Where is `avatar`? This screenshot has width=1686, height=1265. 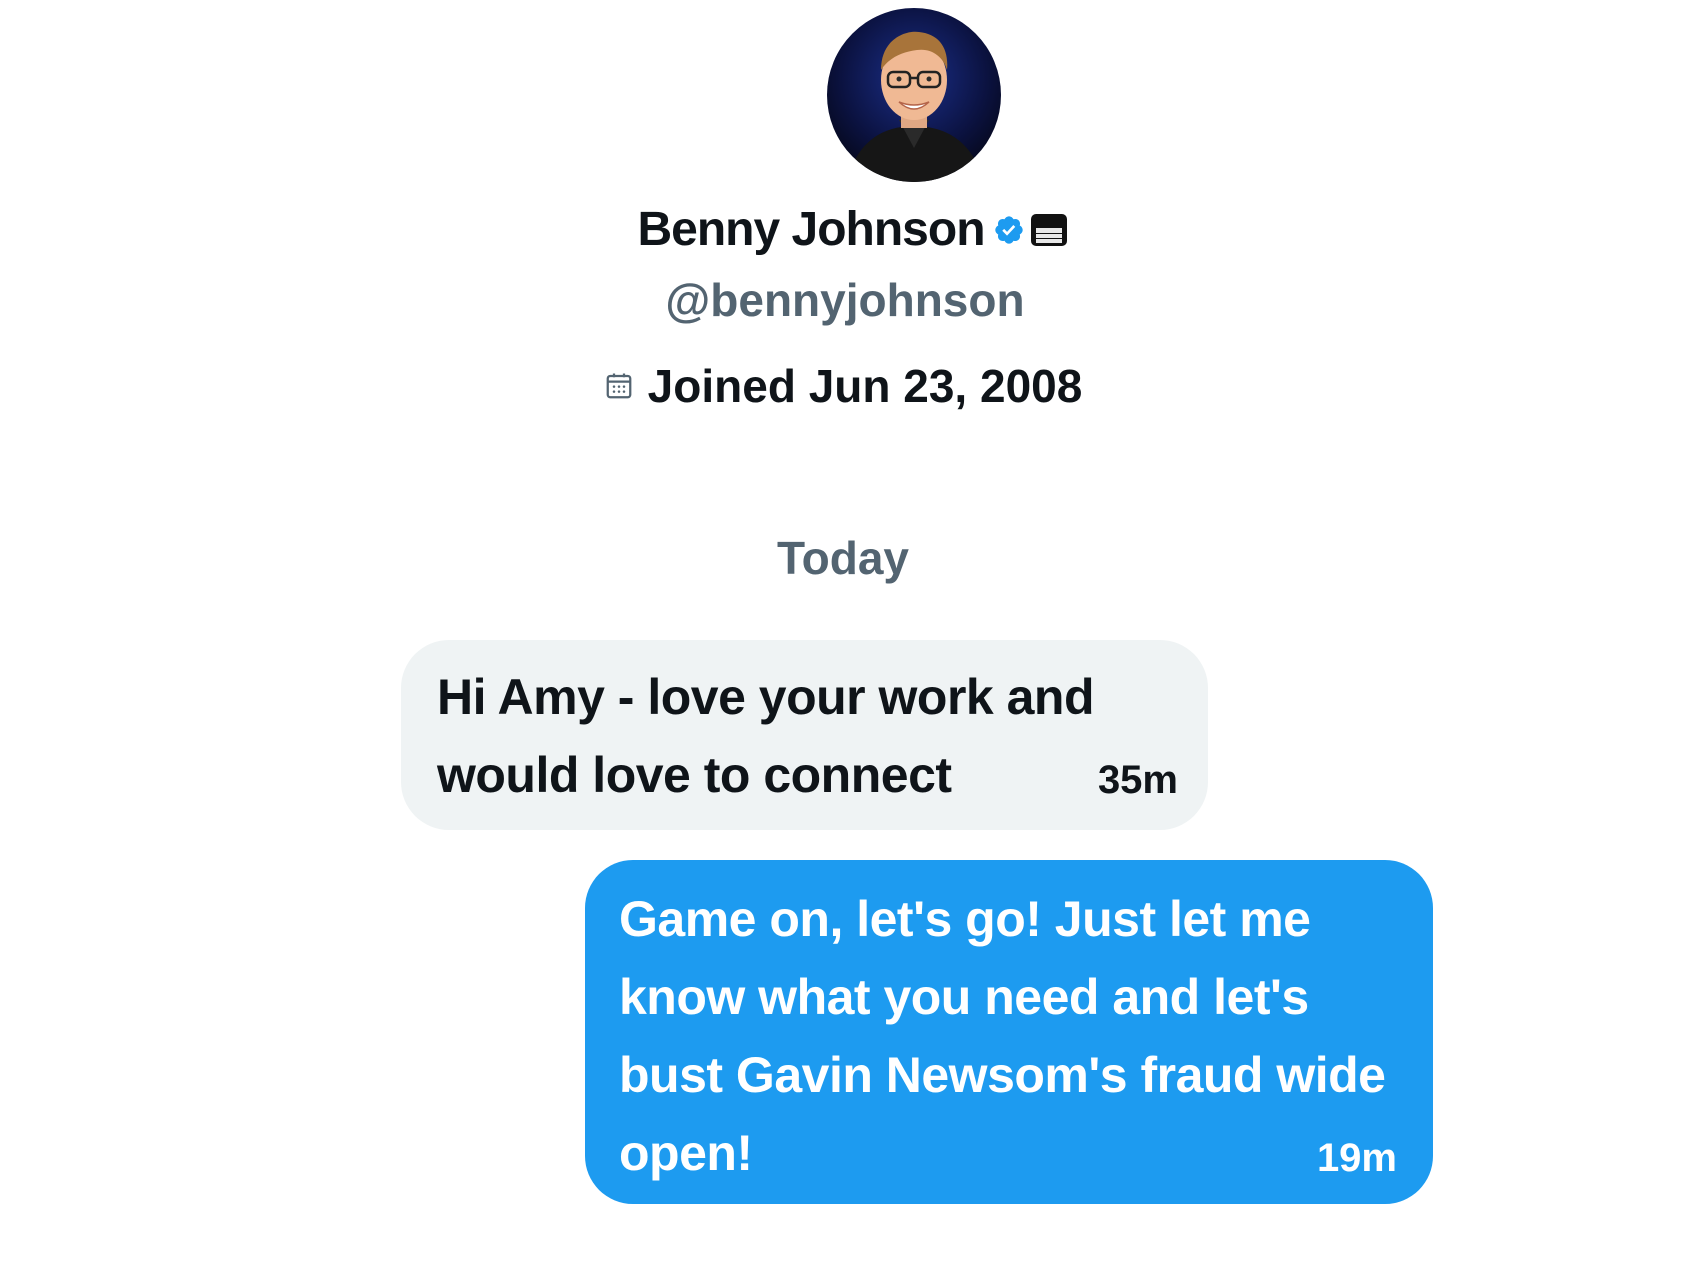 avatar is located at coordinates (914, 95).